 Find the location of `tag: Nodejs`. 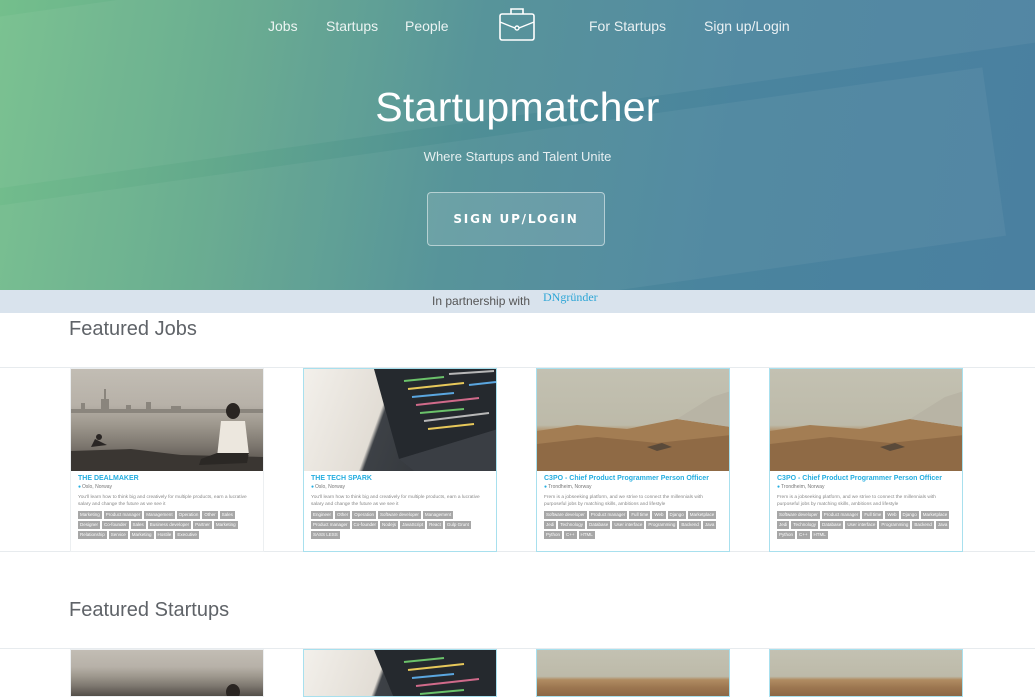

tag: Nodejs is located at coordinates (389, 525).